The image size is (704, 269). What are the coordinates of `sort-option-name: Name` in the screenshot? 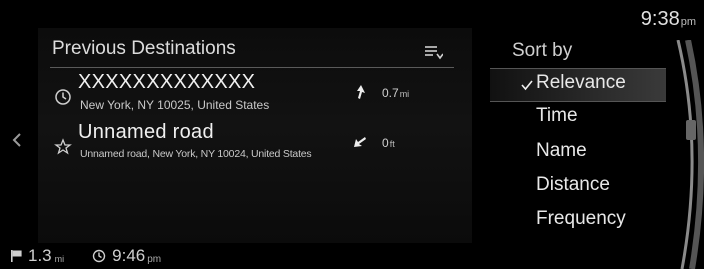 It's located at (578, 153).